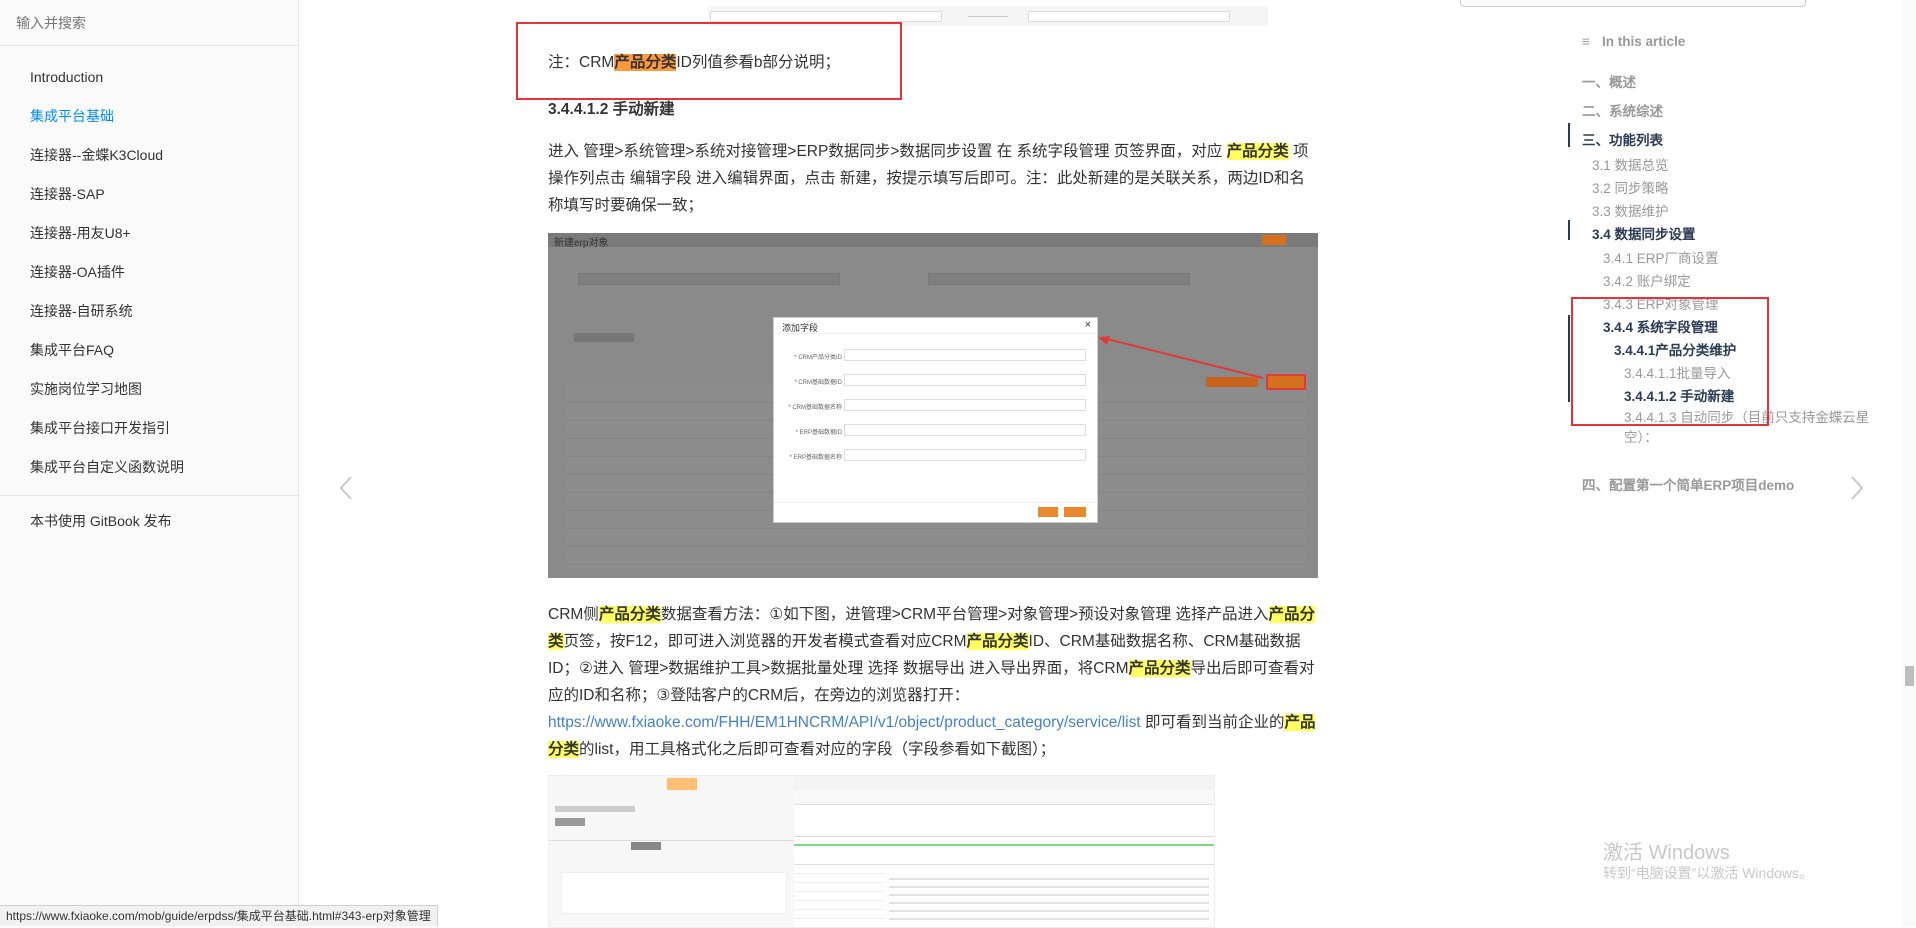 This screenshot has width=1916, height=928. What do you see at coordinates (1670, 361) in the screenshot?
I see `toc-highlight-box` at bounding box center [1670, 361].